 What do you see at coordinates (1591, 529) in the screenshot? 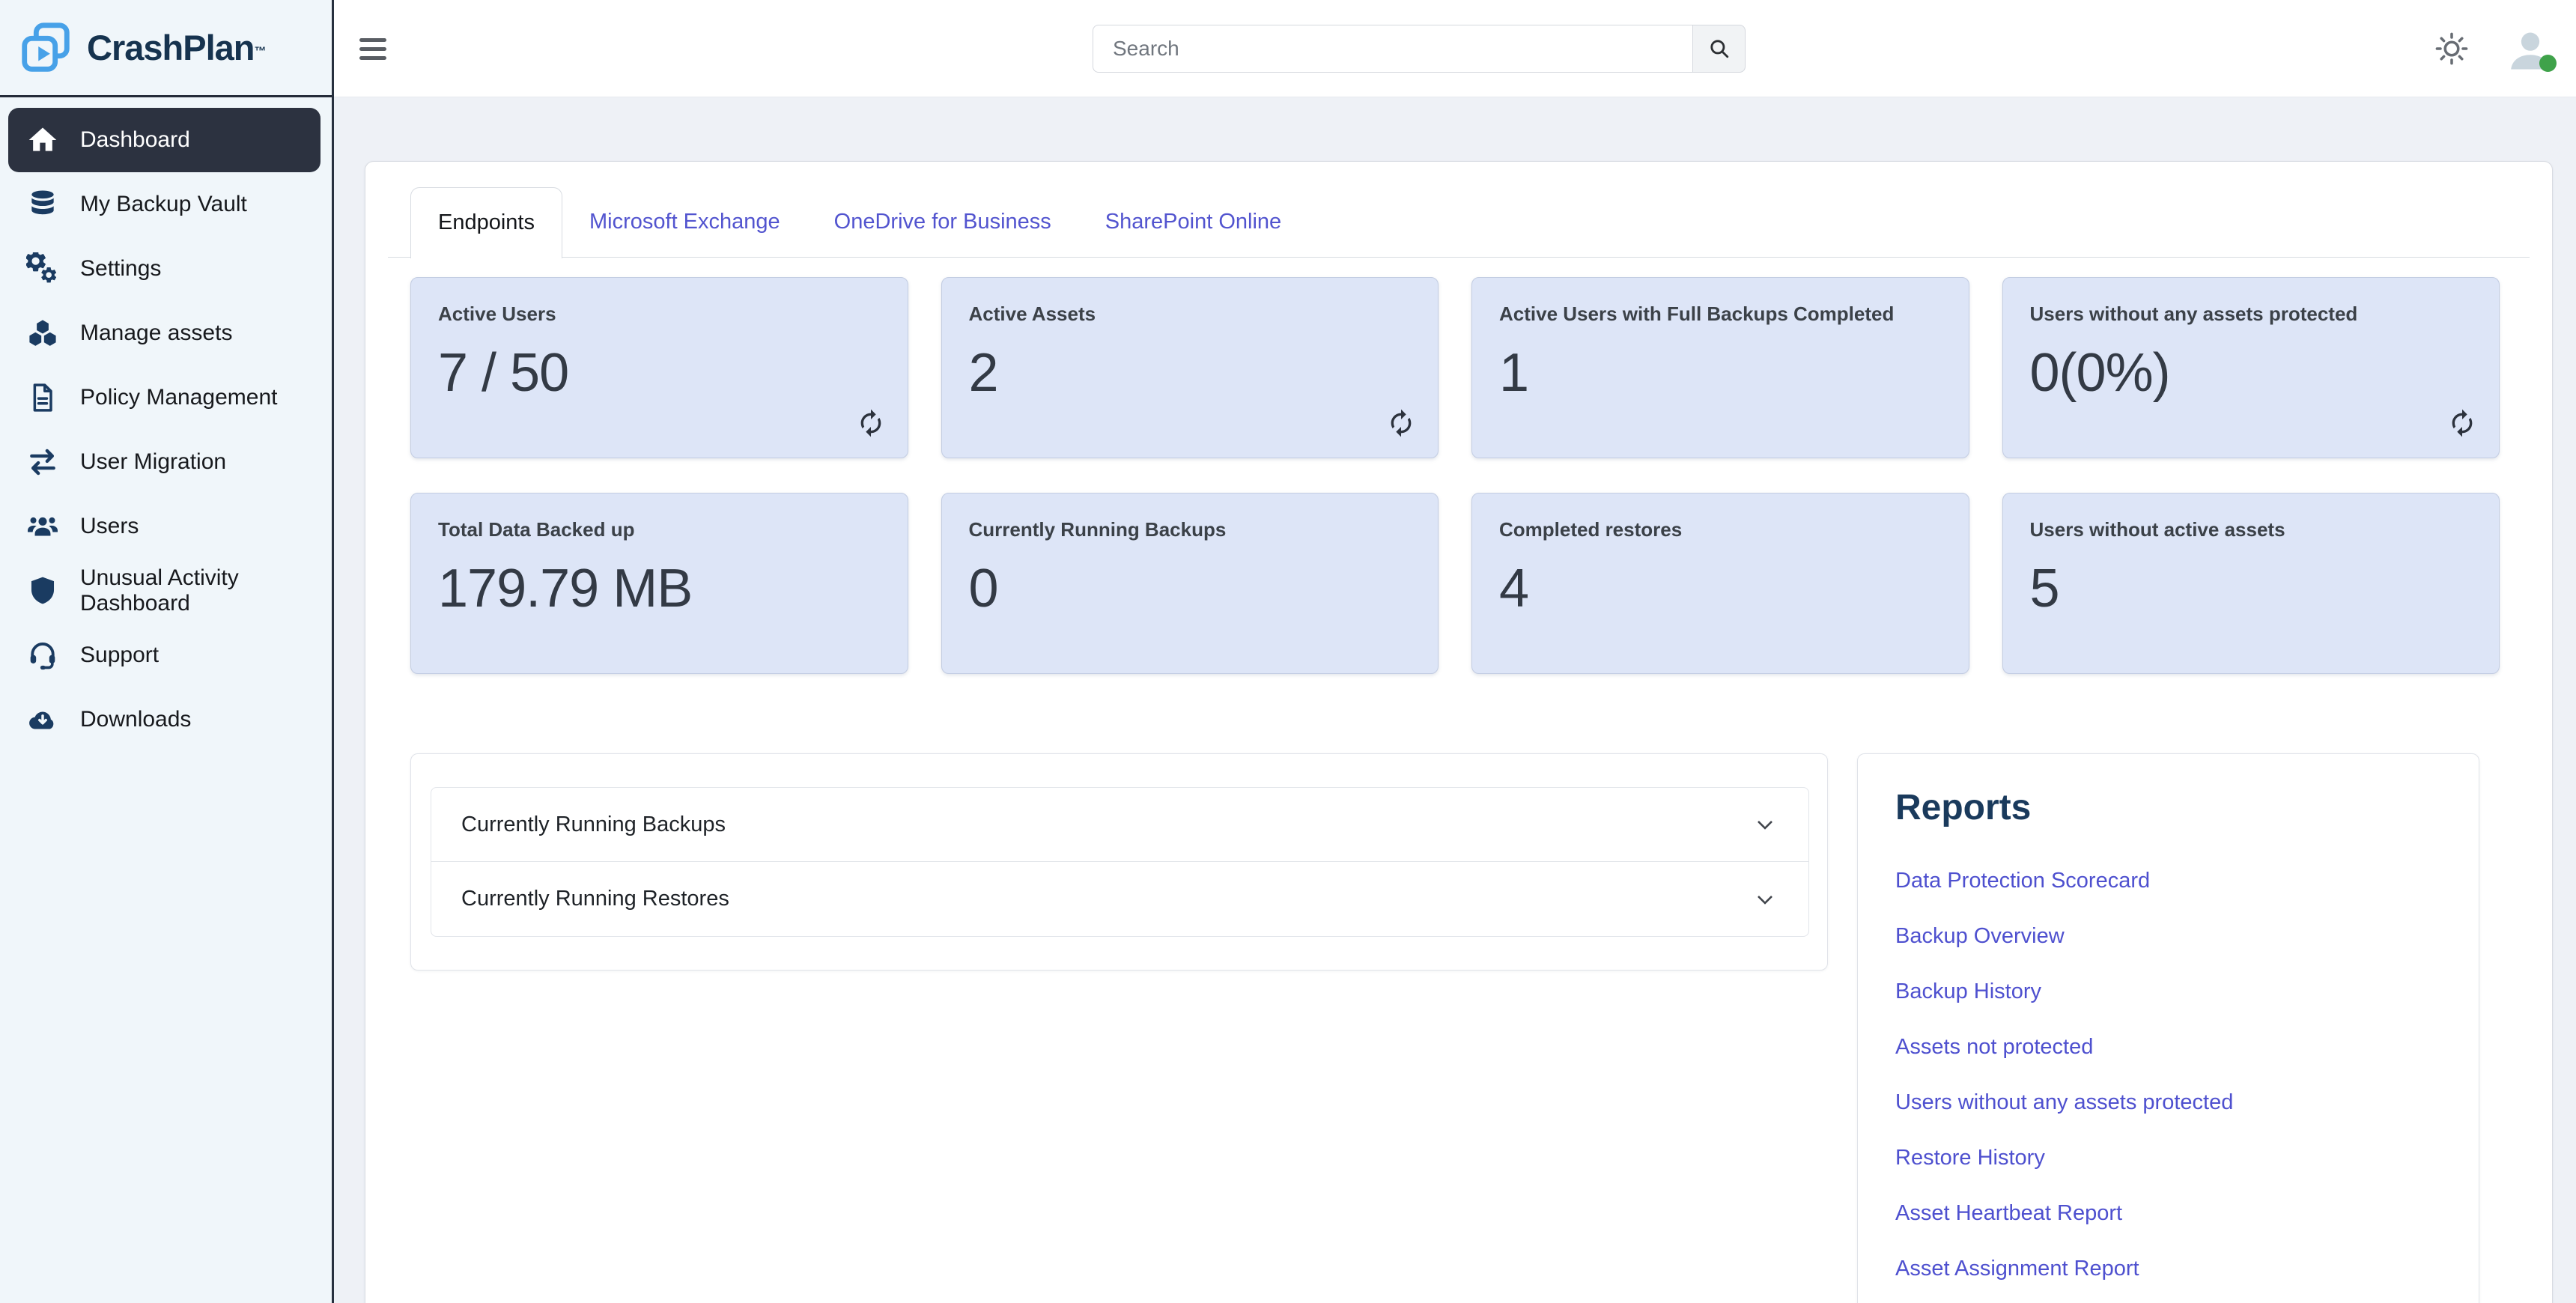
I see `stat-card-label: Completed restores` at bounding box center [1591, 529].